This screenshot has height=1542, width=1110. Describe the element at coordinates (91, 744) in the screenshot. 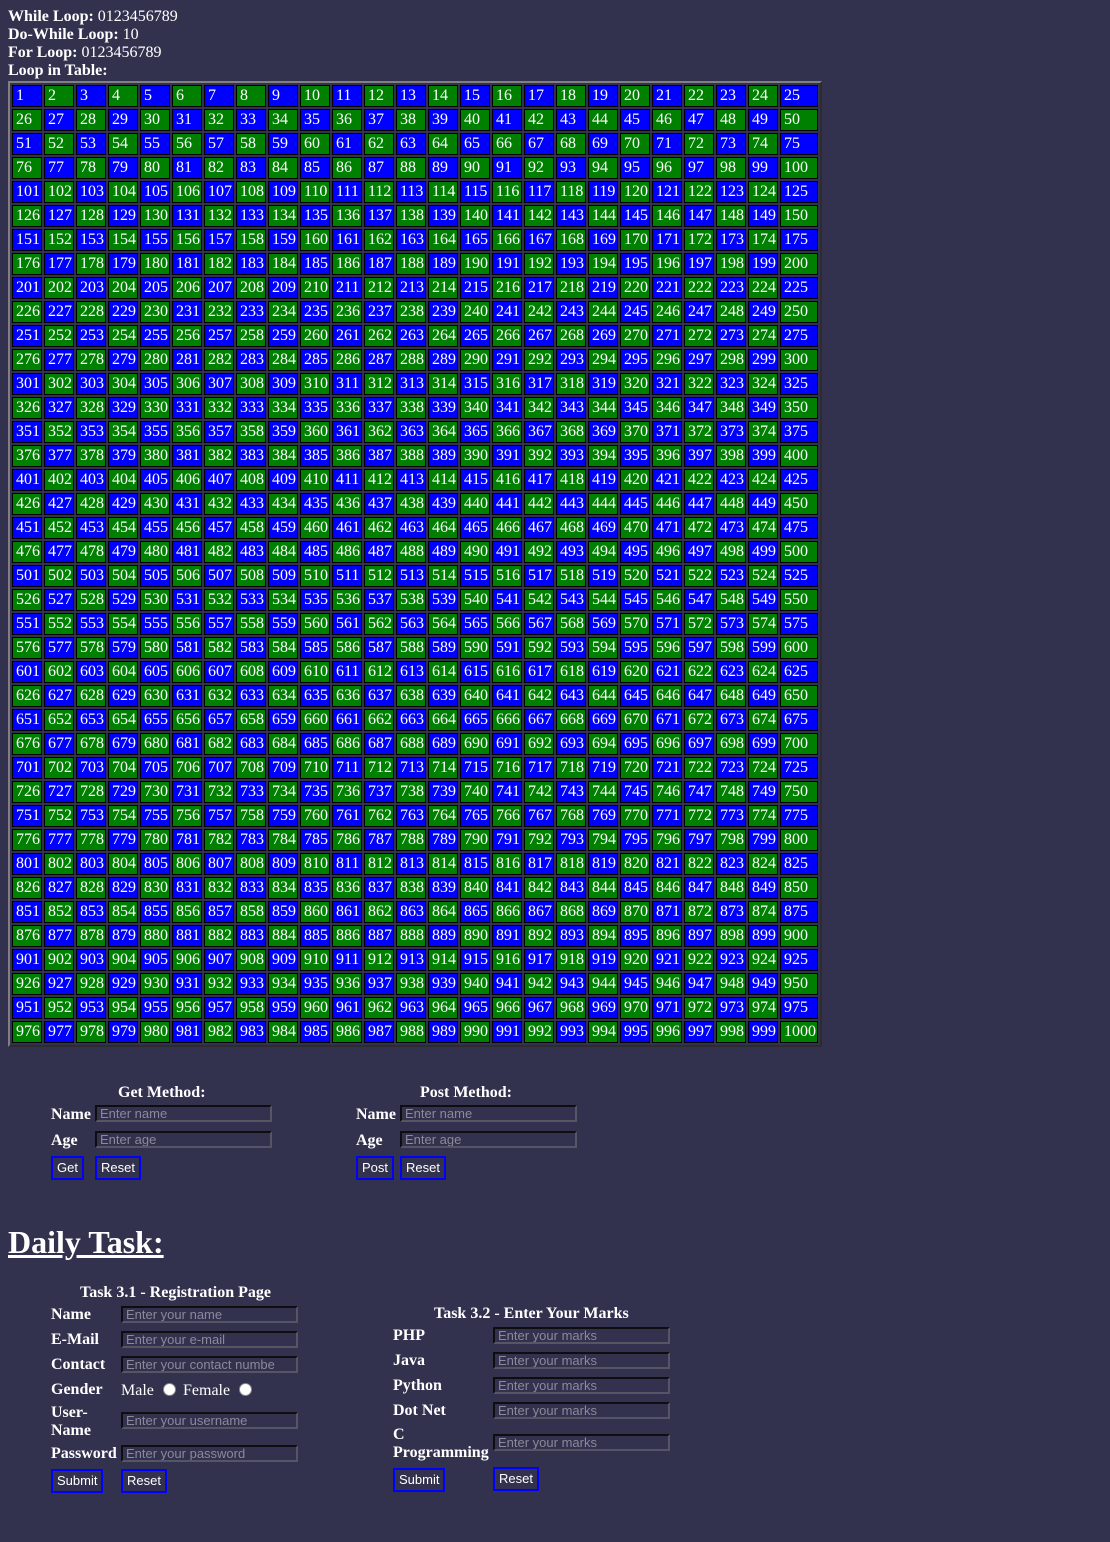

I see `number-cell: 678` at that location.